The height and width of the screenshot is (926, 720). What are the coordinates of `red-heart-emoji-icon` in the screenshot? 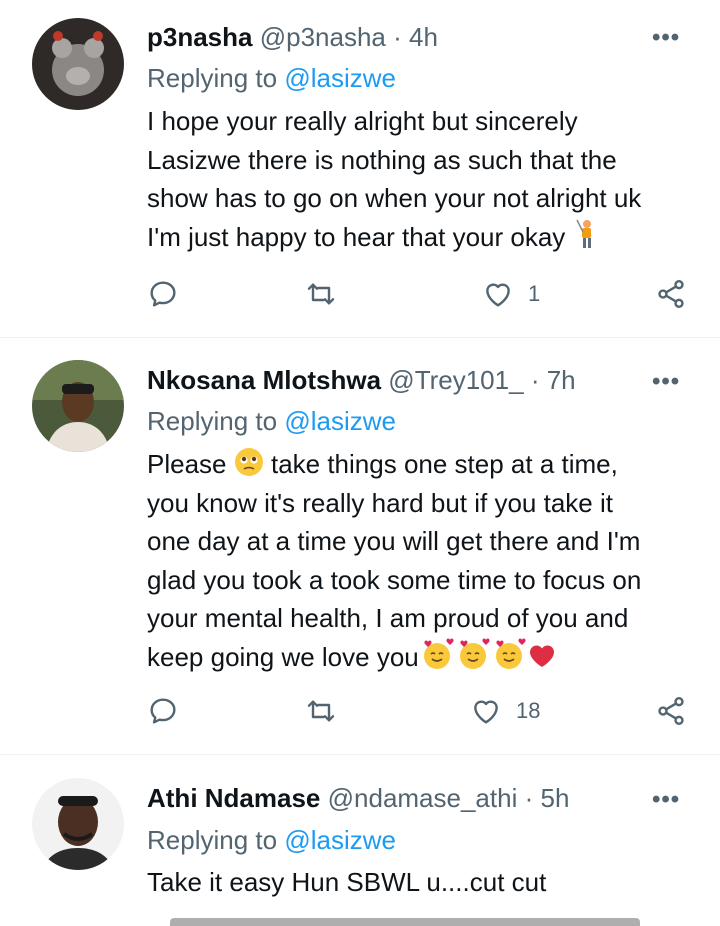 It's located at (541, 655).